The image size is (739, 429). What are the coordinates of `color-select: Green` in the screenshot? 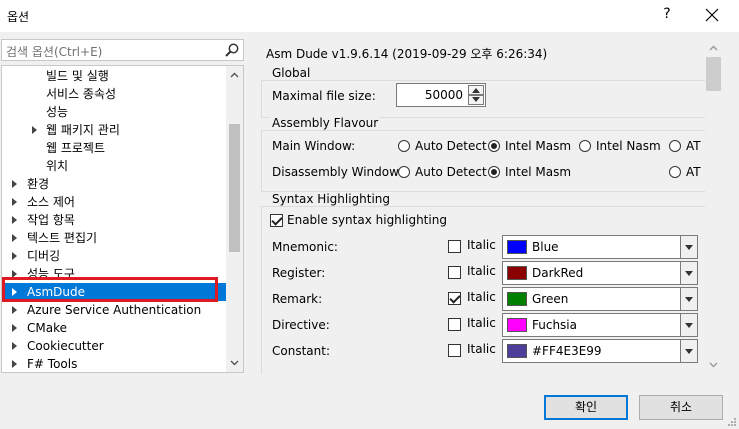 It's located at (600, 299).